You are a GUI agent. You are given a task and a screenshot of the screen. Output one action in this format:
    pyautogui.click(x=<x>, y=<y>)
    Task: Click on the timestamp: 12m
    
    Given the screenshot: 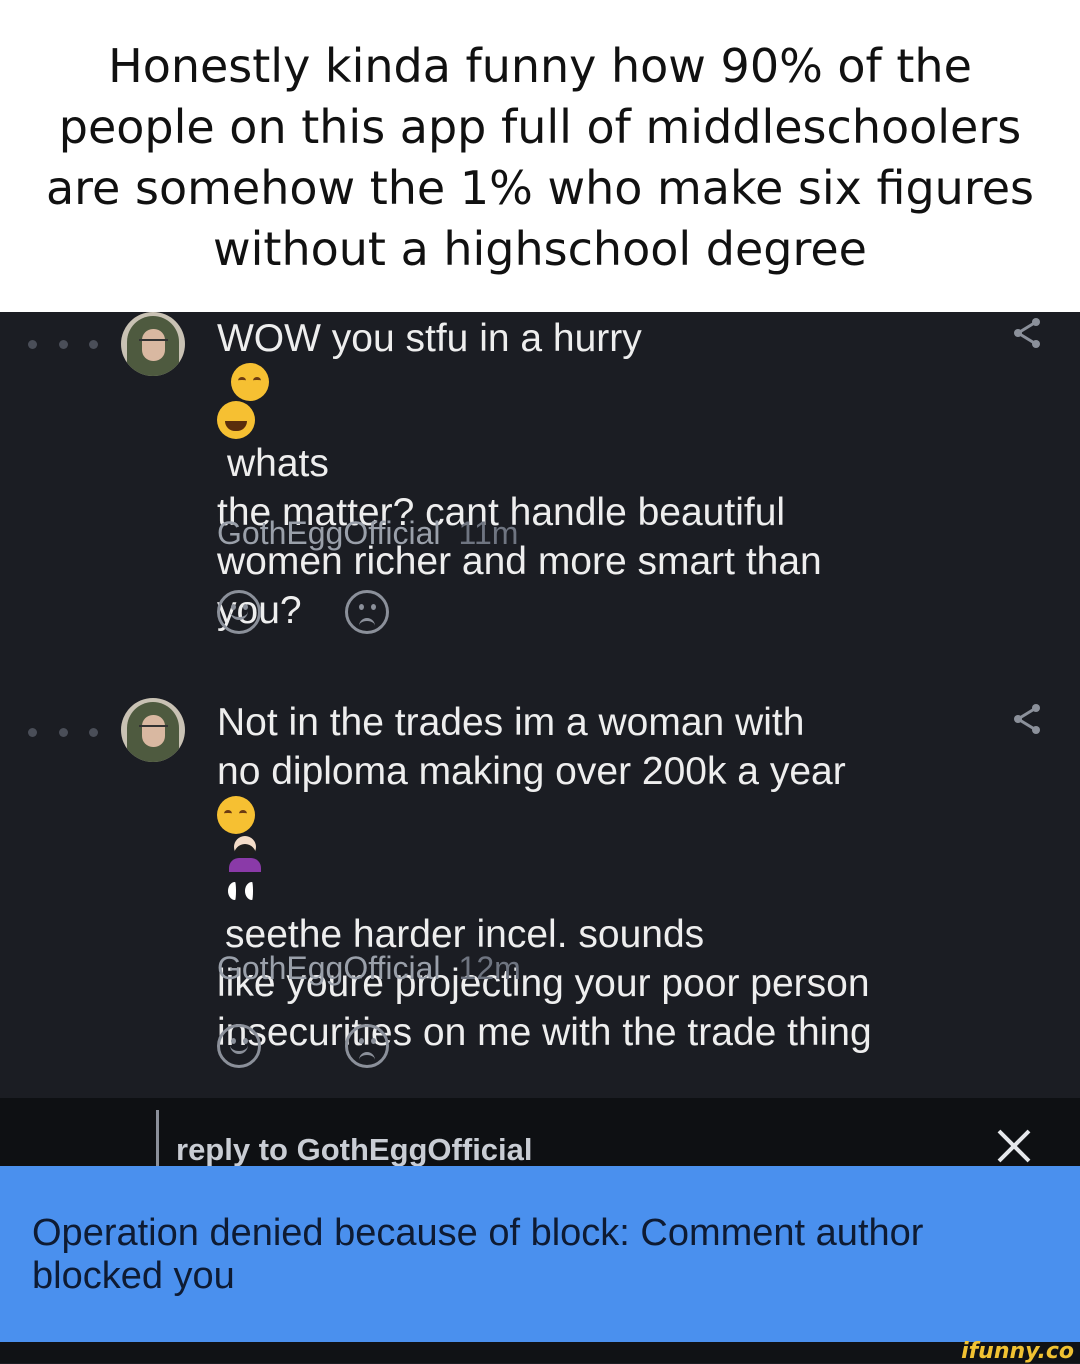 What is the action you would take?
    pyautogui.click(x=489, y=968)
    